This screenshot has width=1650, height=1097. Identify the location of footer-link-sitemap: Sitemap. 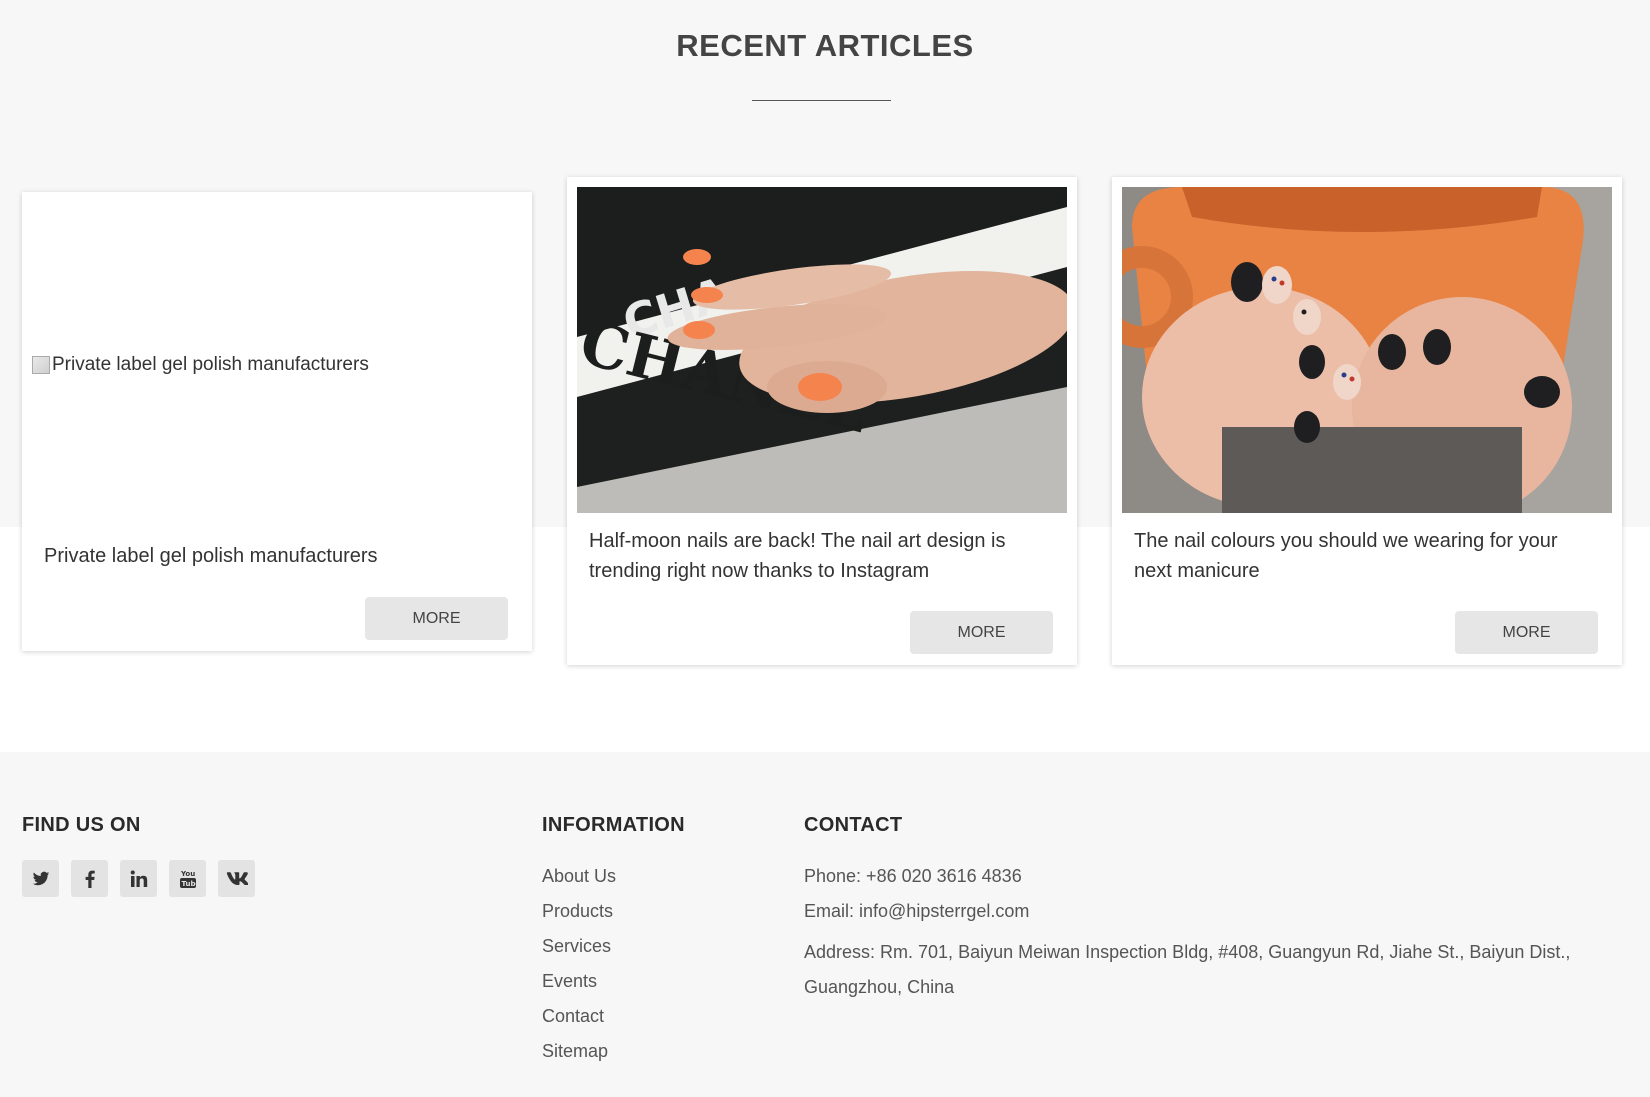
(579, 1057).